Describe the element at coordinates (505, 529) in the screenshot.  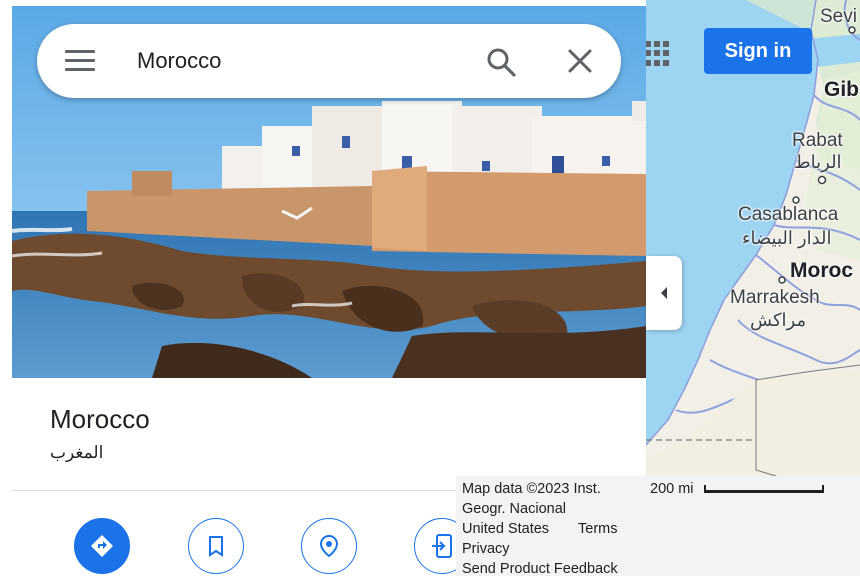
I see `region-link: United States` at that location.